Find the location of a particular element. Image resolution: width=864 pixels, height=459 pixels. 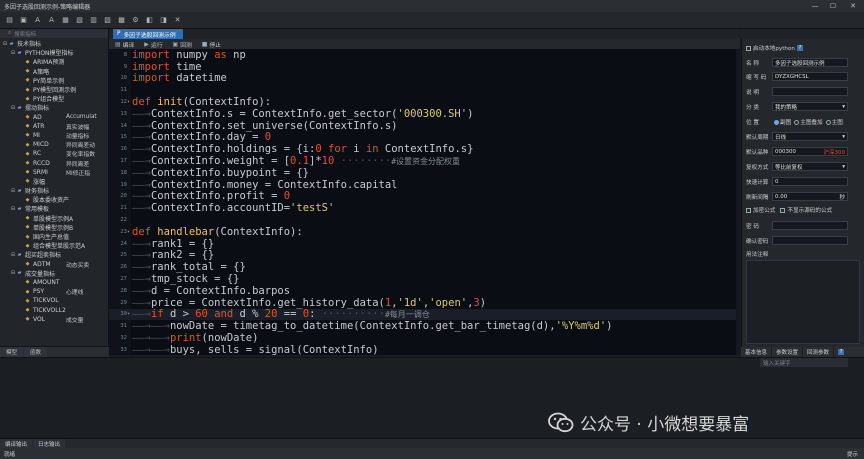

tree-item: ◆ TICKVOLL2 is located at coordinates (54, 309).